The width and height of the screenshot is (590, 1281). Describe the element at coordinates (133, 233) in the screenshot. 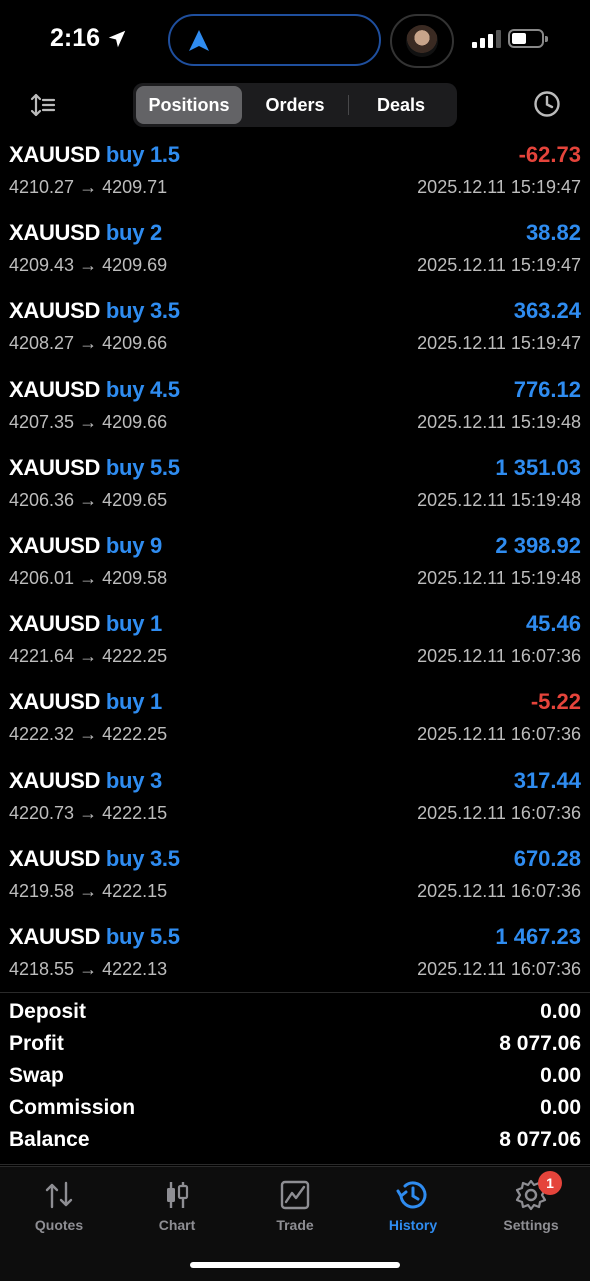

I see `deal-side-volume: buy 2` at that location.